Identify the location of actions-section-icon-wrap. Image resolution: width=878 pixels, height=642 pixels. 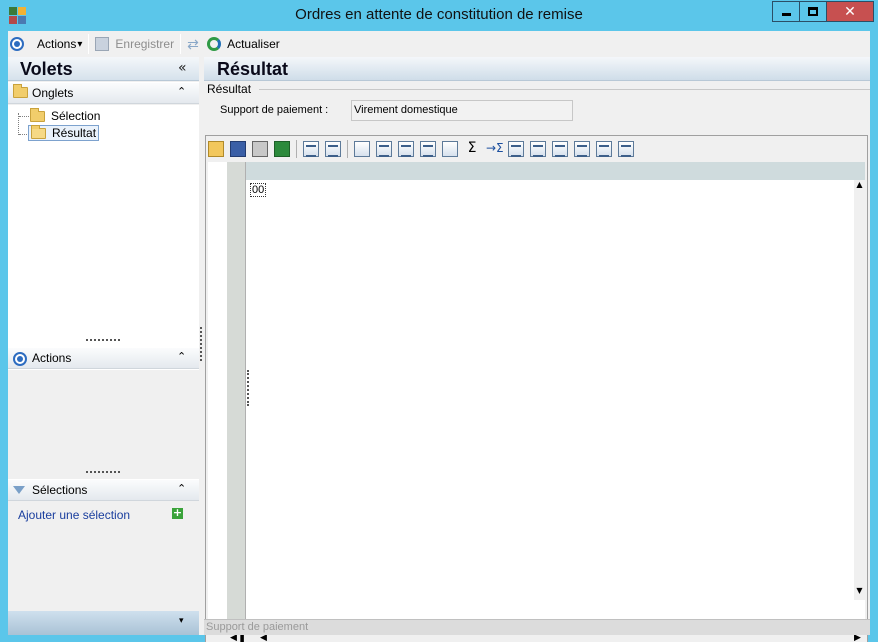
(20, 359).